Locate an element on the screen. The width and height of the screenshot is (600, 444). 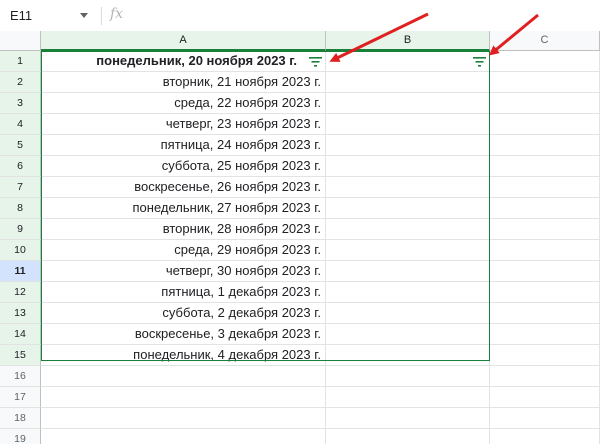
column-header-b: B is located at coordinates (408, 41).